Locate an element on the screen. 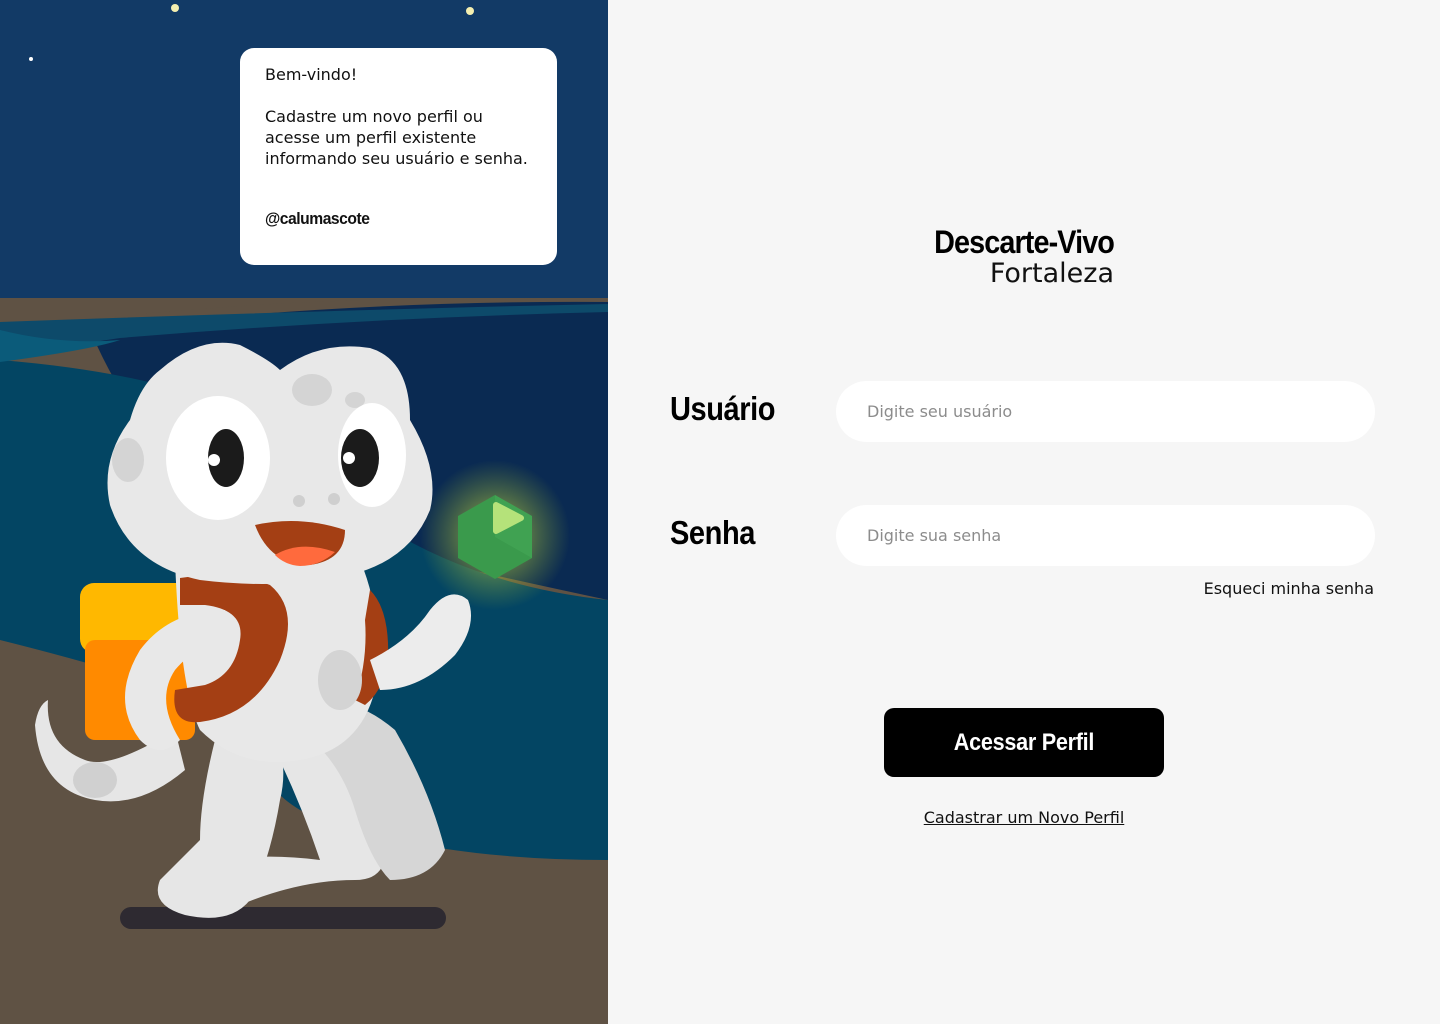  password-input is located at coordinates (1105, 535).